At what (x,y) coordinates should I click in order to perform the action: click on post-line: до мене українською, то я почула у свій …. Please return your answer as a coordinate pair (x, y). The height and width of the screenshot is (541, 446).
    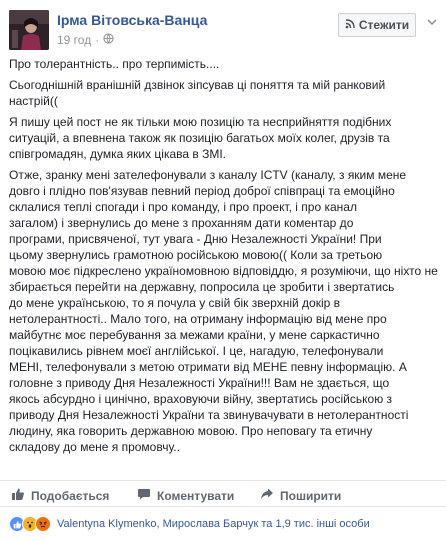
    Looking at the image, I should click on (175, 303).